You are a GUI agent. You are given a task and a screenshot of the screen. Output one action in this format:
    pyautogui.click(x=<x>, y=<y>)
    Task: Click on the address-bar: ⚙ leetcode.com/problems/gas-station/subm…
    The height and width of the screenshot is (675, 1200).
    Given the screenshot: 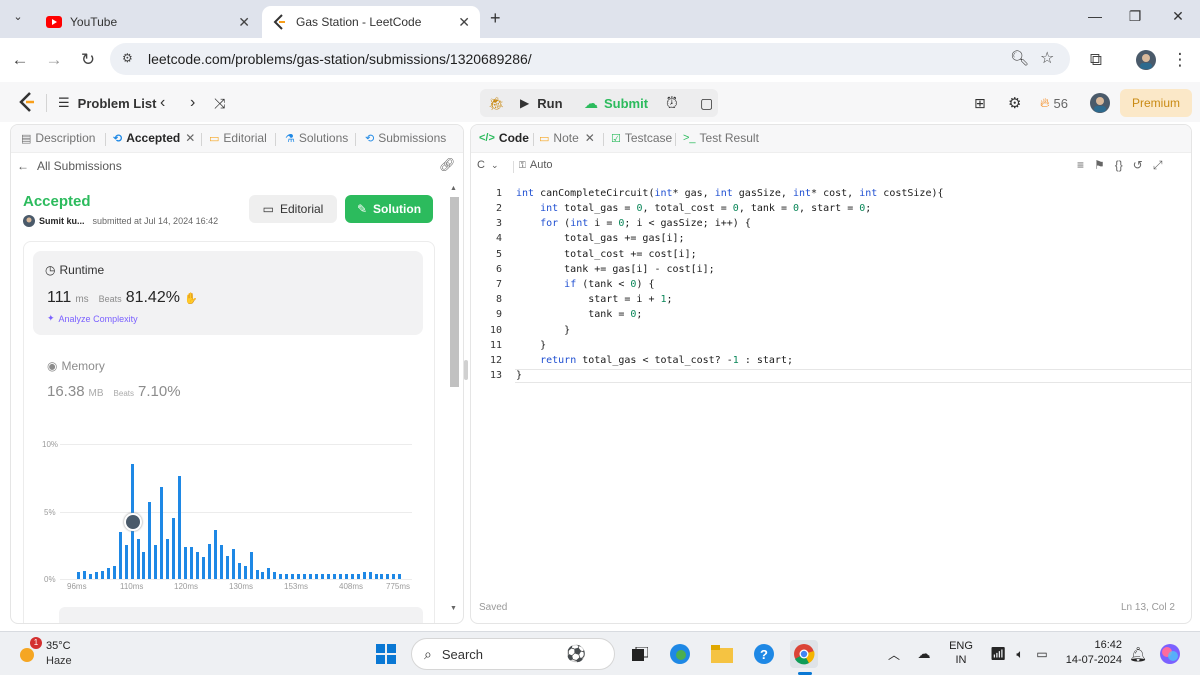 What is the action you would take?
    pyautogui.click(x=590, y=59)
    